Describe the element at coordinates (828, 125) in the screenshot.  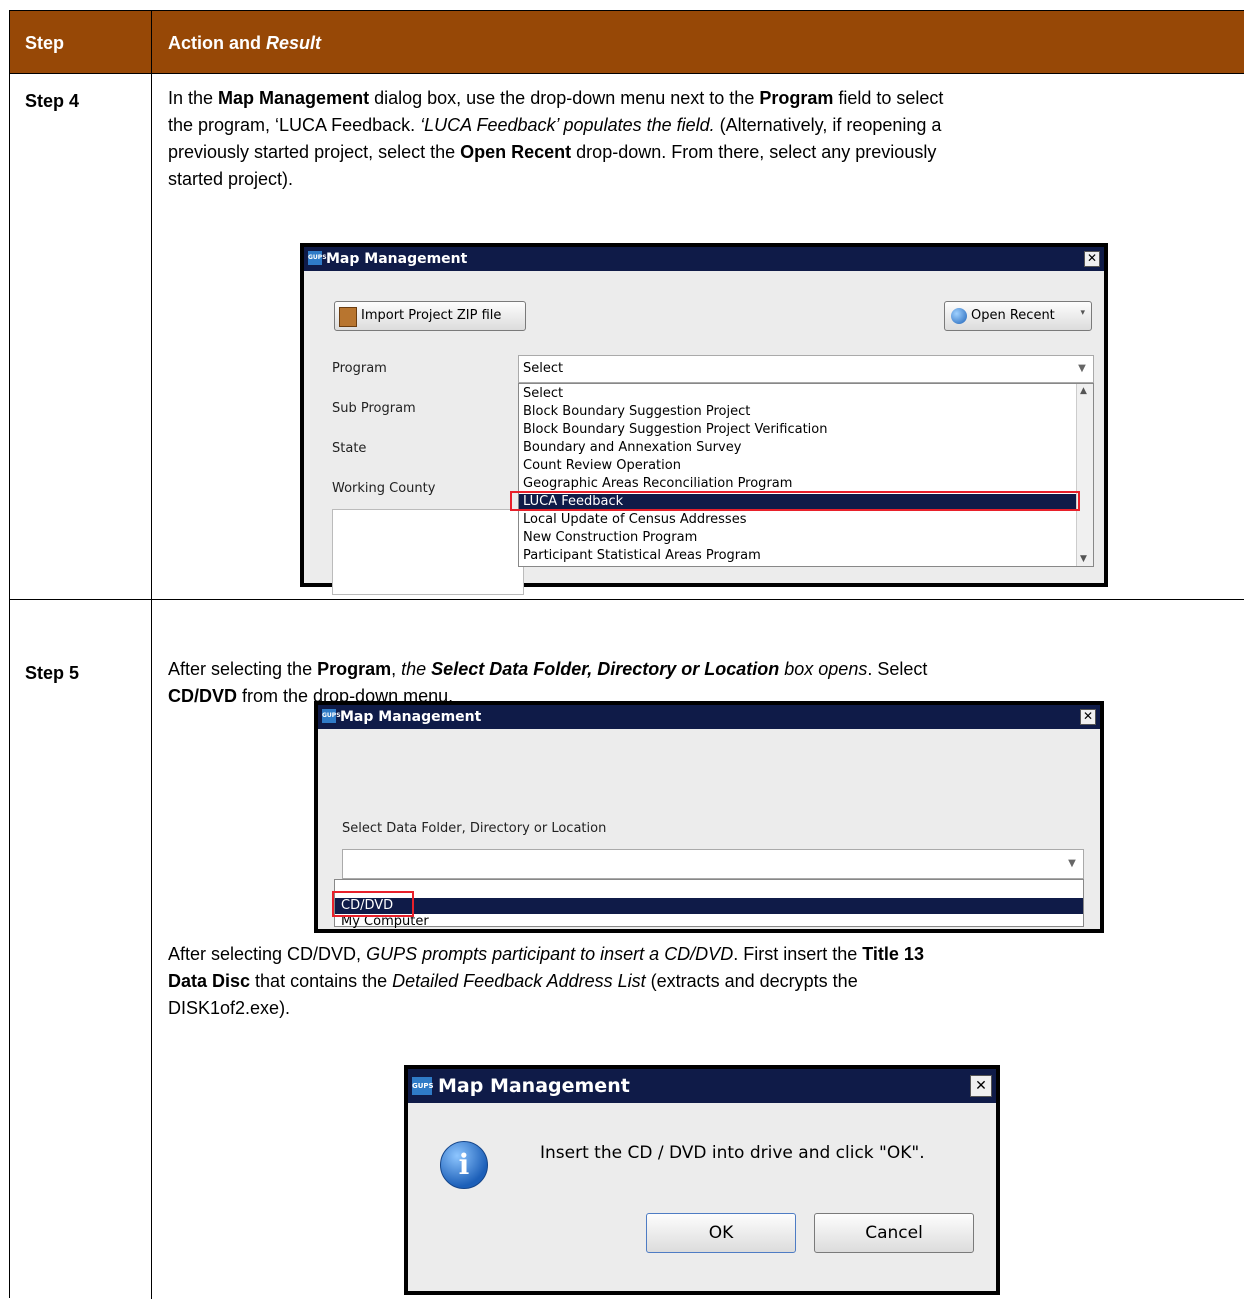
I see `t: (Alternatively, if reopening a` at that location.